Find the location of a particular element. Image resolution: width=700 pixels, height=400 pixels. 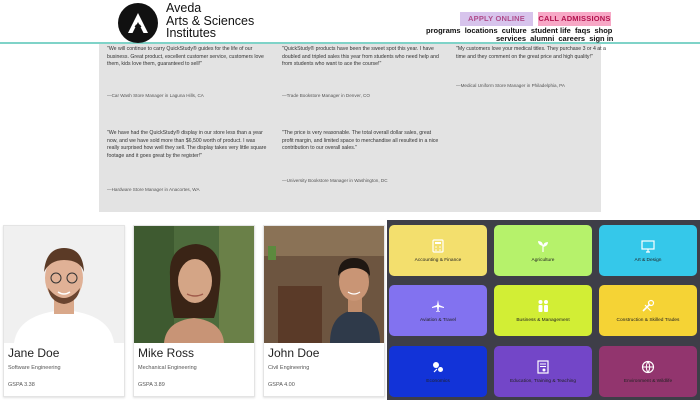

apply-online-button: APPLY ONLINE is located at coordinates (496, 19).